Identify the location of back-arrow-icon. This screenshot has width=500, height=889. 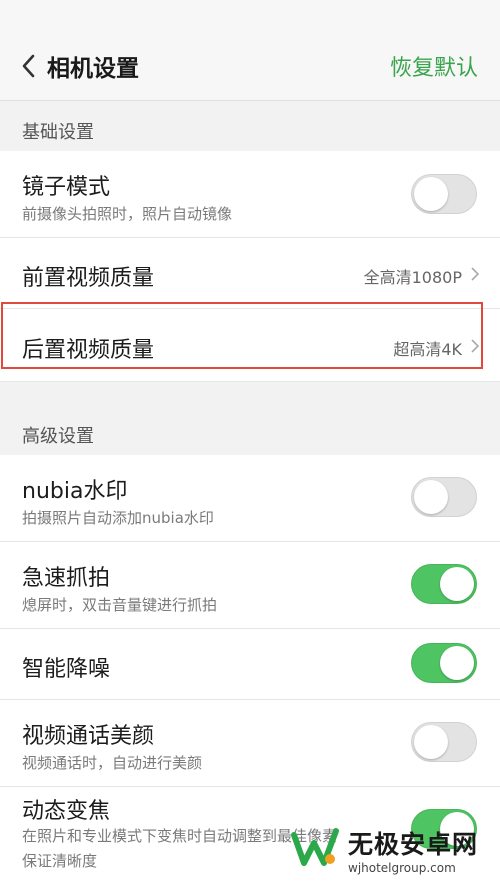
(29, 66).